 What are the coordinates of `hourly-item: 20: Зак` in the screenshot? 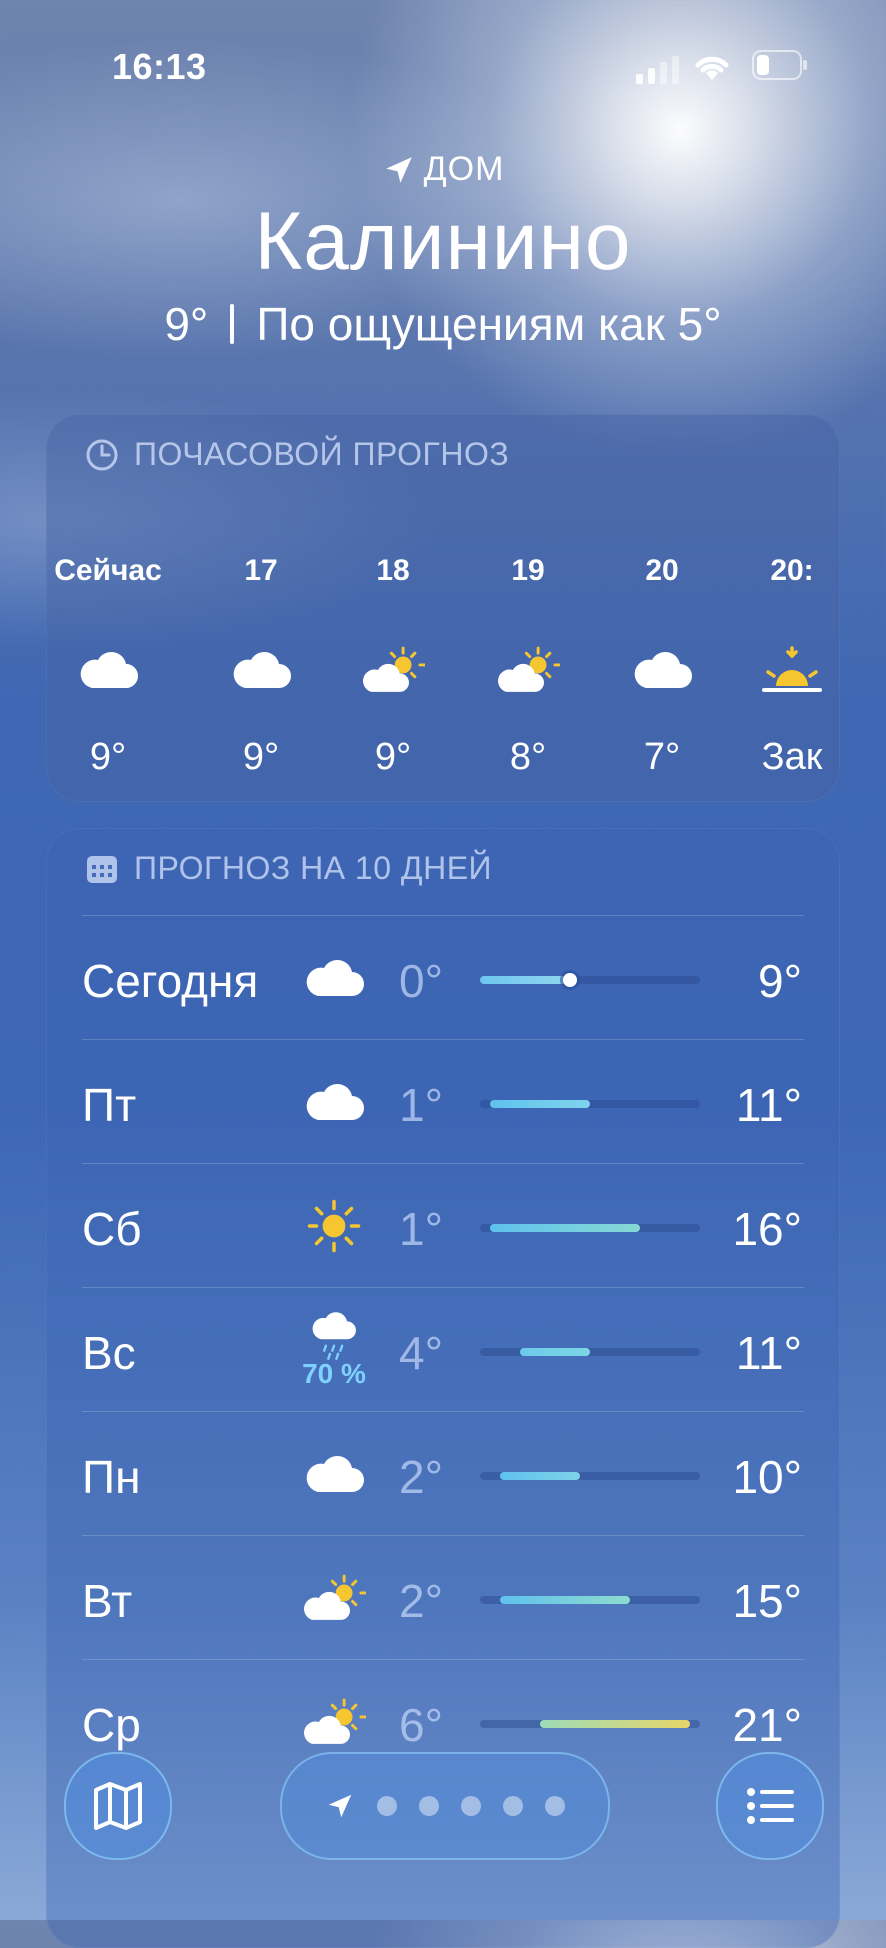 It's located at (778, 666).